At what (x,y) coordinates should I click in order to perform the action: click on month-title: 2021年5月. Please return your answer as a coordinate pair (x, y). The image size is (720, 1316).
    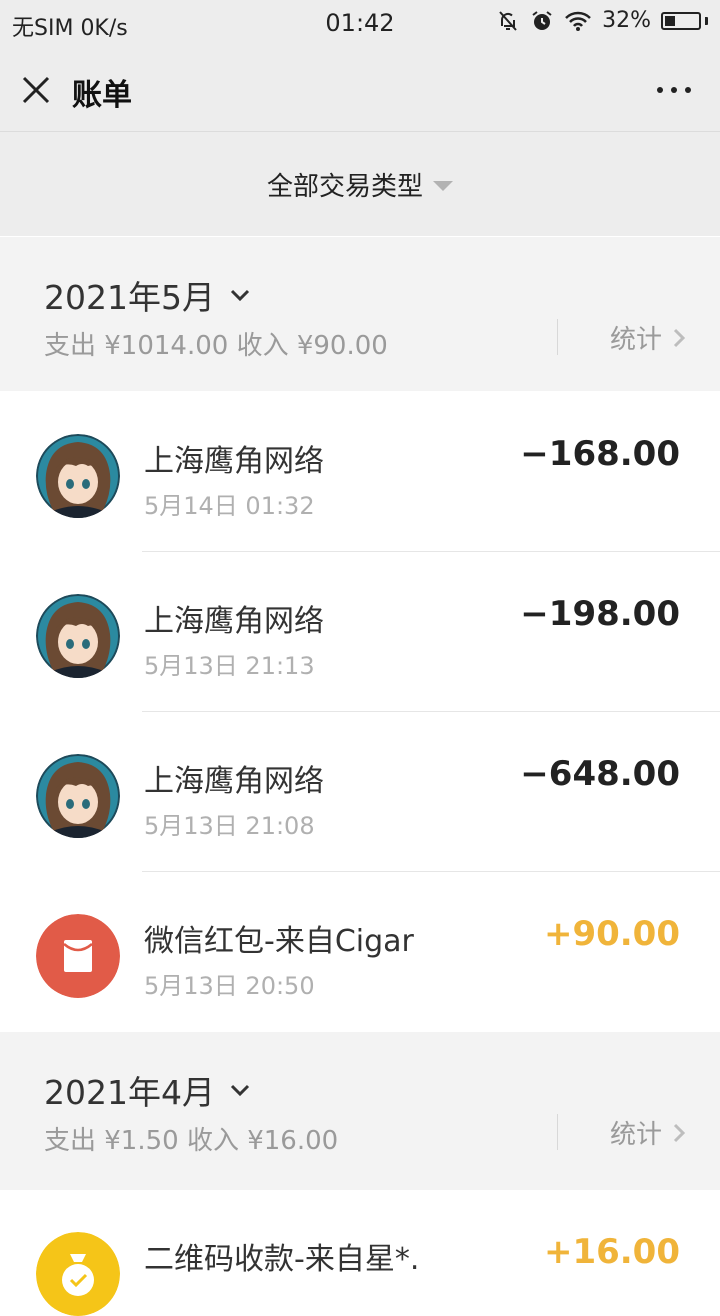
    Looking at the image, I should click on (129, 297).